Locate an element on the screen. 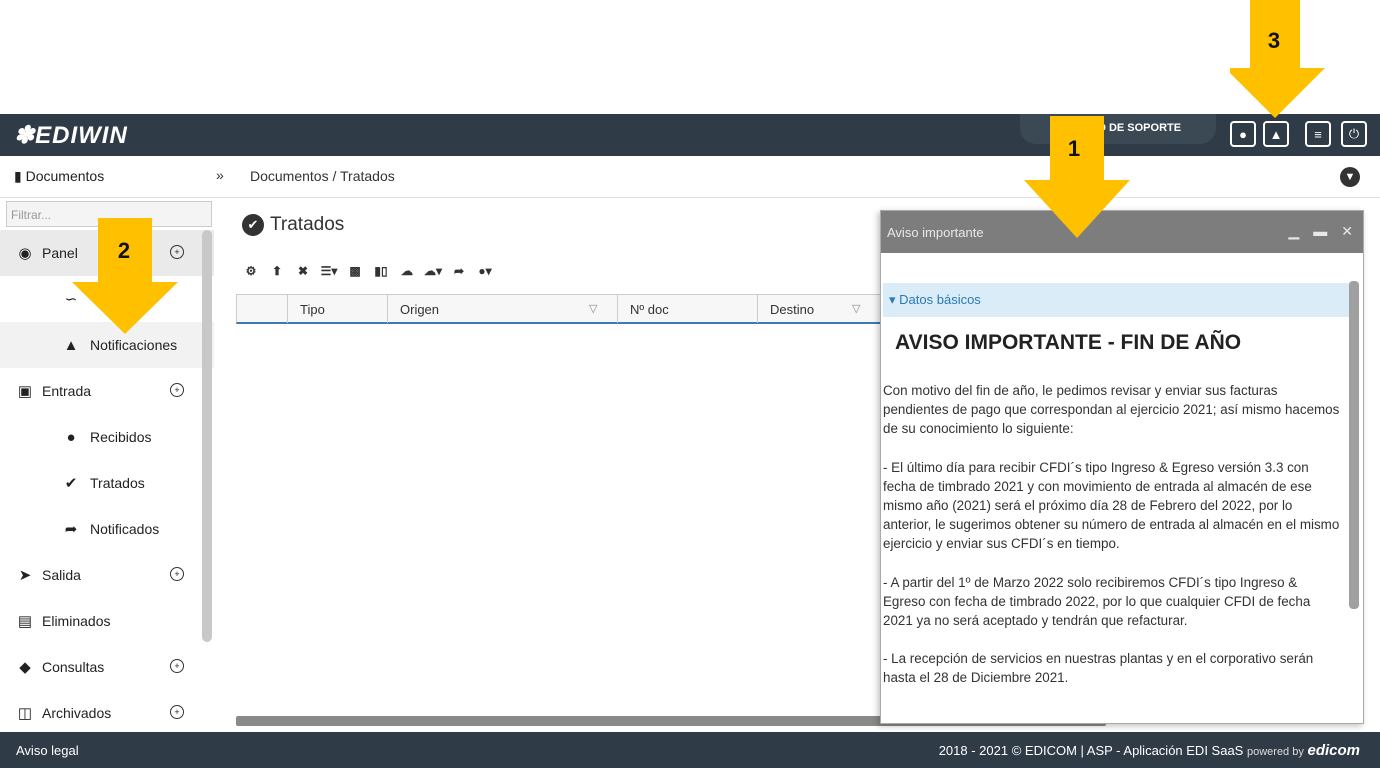 The image size is (1380, 768). download-icon: ▼ is located at coordinates (1350, 177).